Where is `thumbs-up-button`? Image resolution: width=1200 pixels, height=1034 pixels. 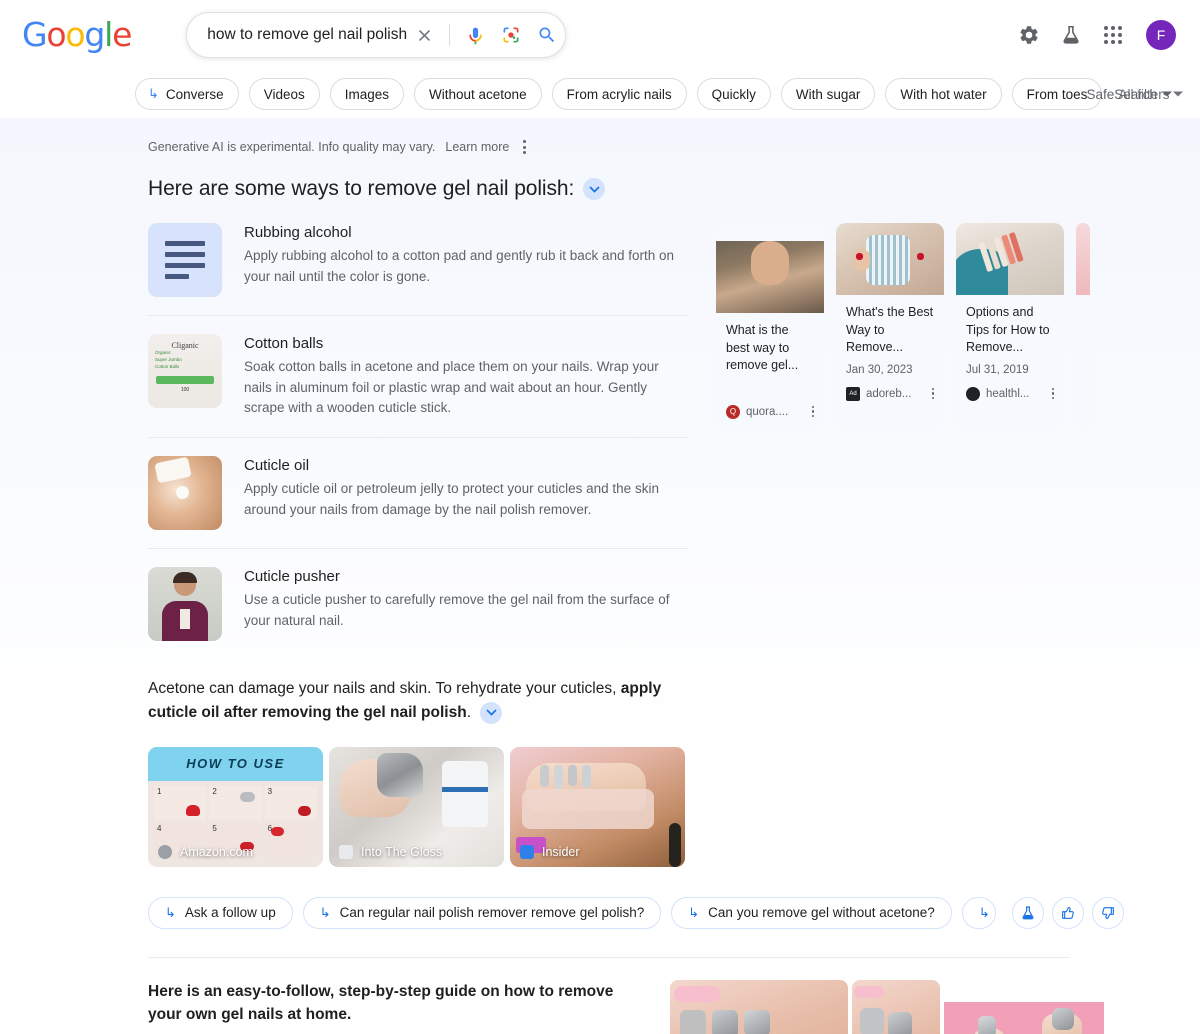
thumbs-up-button is located at coordinates (1067, 912).